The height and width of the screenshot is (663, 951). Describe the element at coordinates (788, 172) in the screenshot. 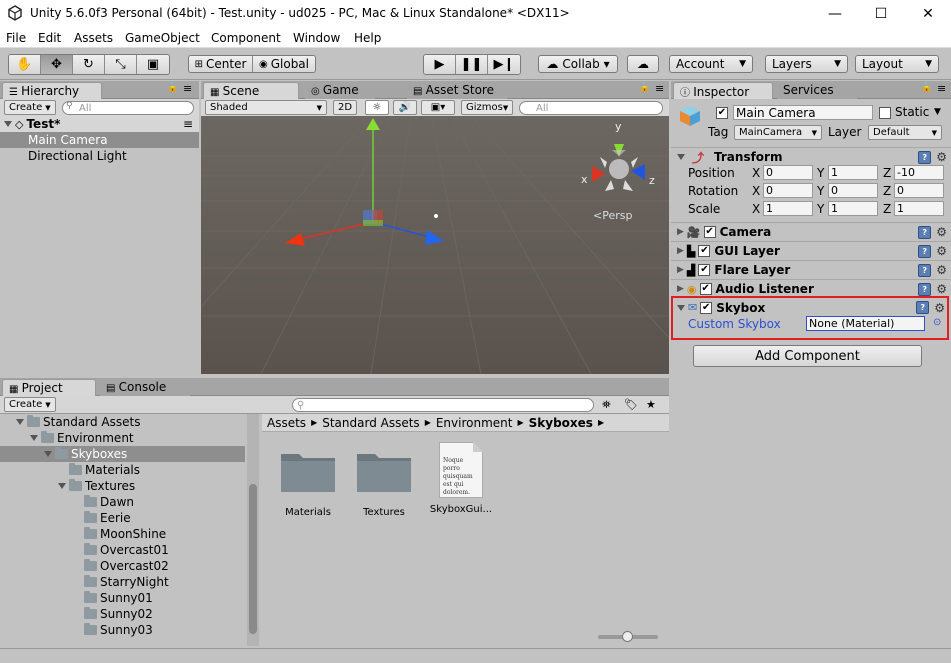

I see `position-x-input: 0` at that location.